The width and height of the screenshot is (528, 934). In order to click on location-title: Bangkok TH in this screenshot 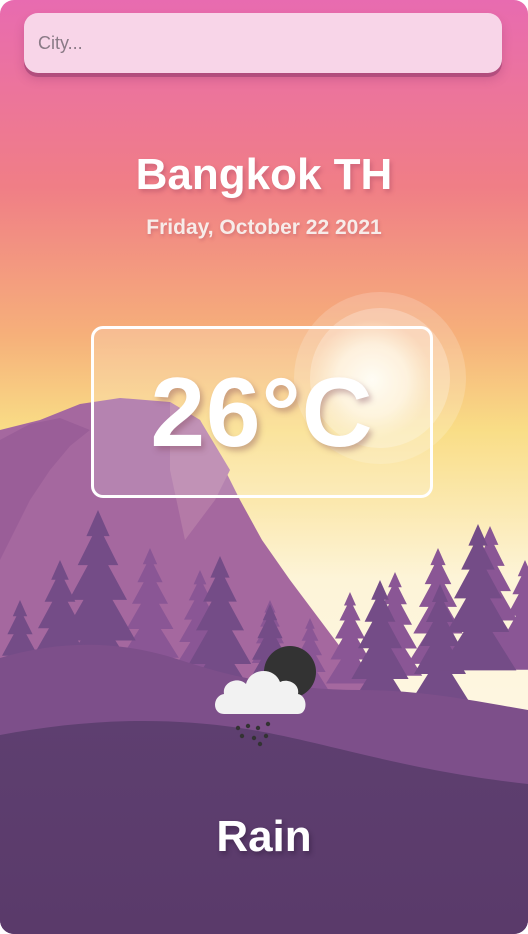, I will do `click(264, 174)`.